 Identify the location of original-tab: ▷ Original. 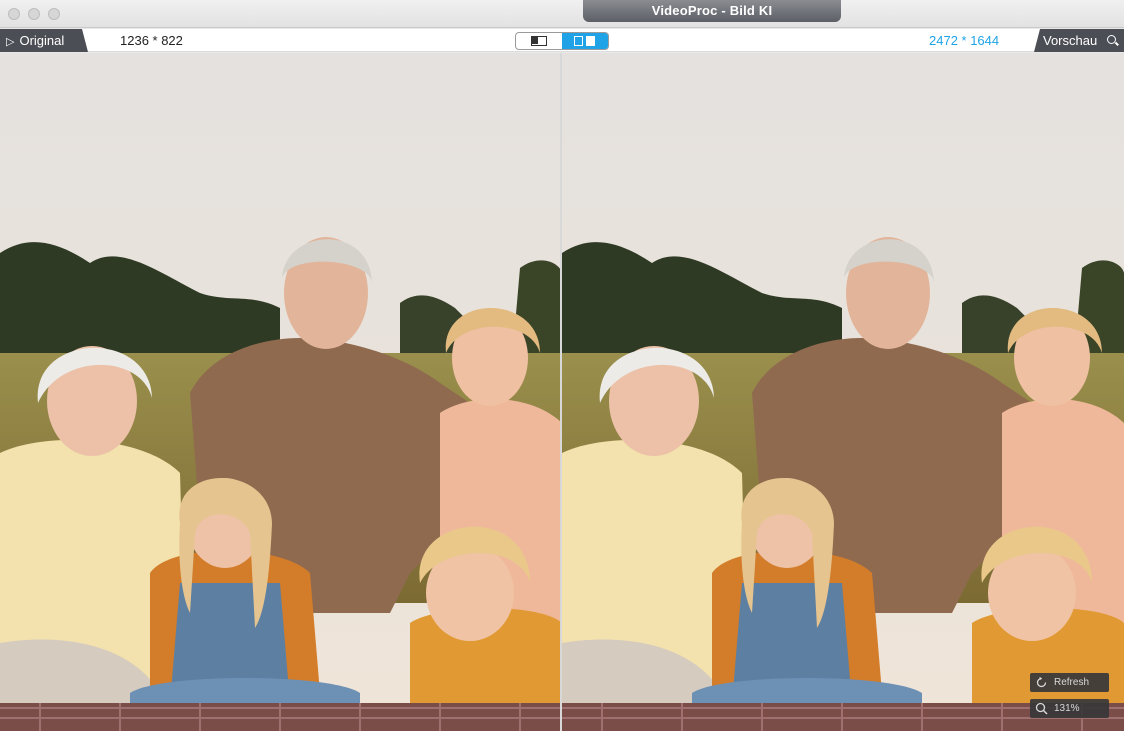
(44, 40).